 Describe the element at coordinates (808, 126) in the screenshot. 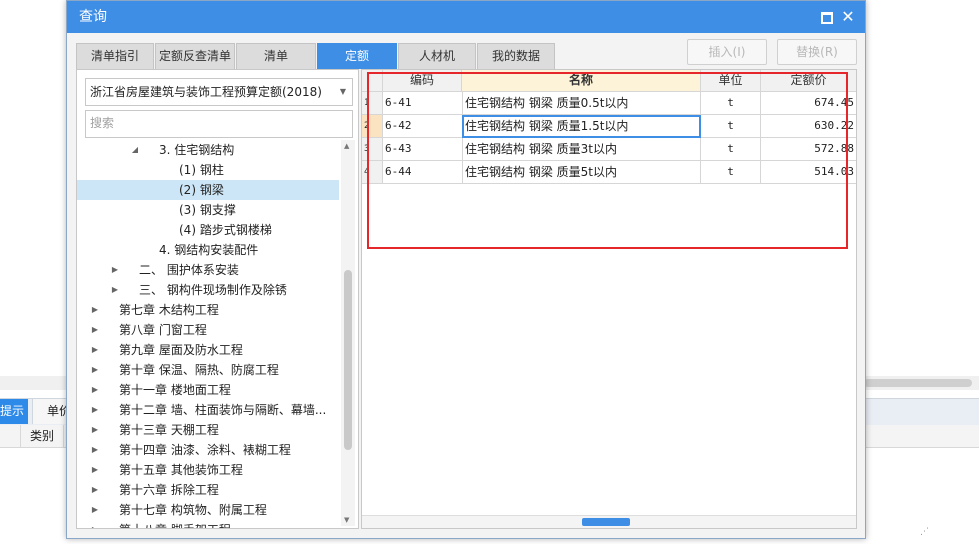

I see `cell-price: 630.22` at that location.